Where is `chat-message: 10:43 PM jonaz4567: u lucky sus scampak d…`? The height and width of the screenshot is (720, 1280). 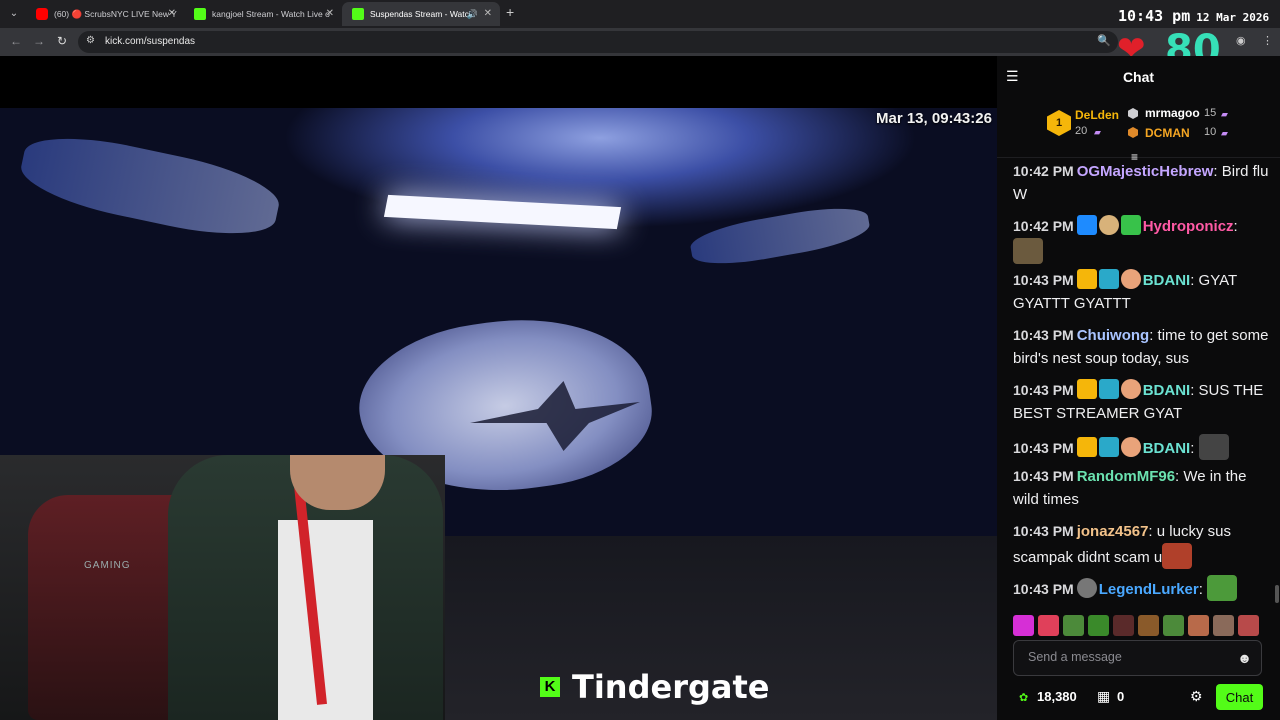
chat-message: 10:43 PM jonaz4567: u lucky sus scampak d… is located at coordinates (1142, 544).